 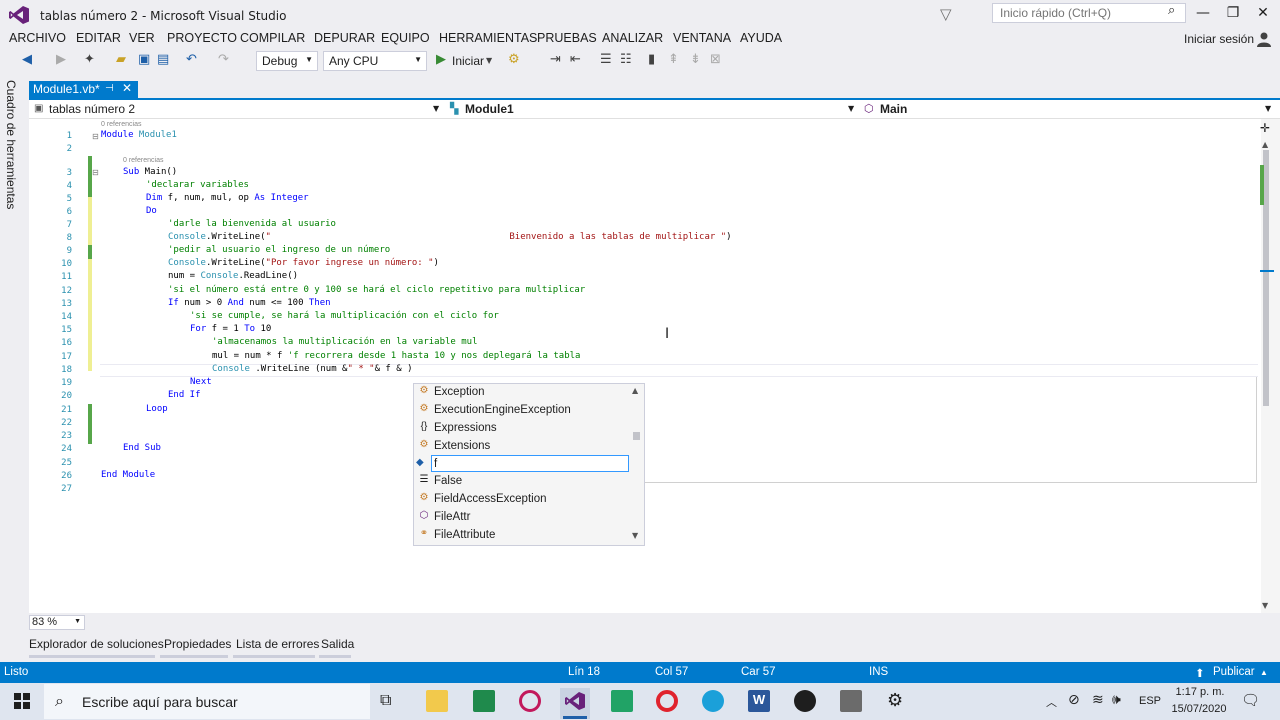 I want to click on intellisense-item: ⬡ FileAttr, so click(x=523, y=517).